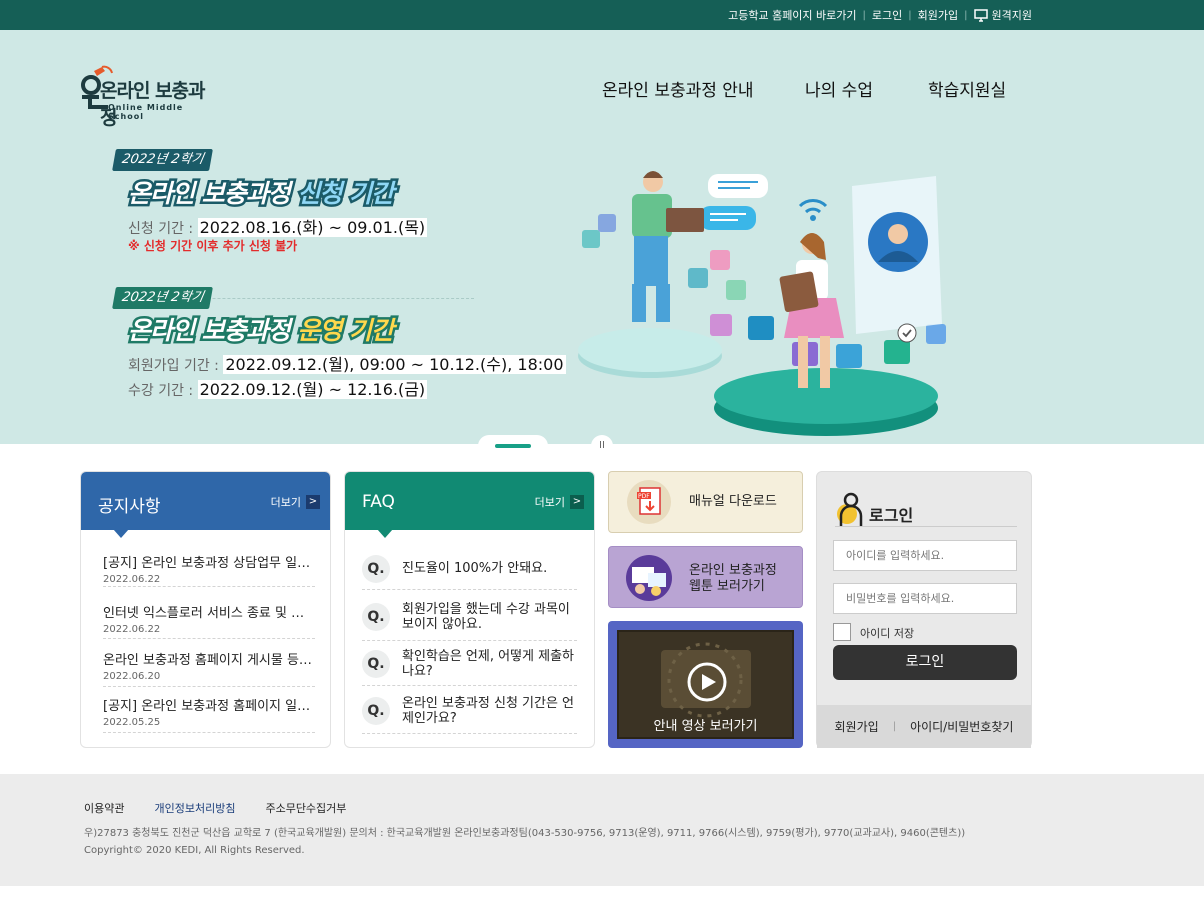  I want to click on id-input, so click(925, 555).